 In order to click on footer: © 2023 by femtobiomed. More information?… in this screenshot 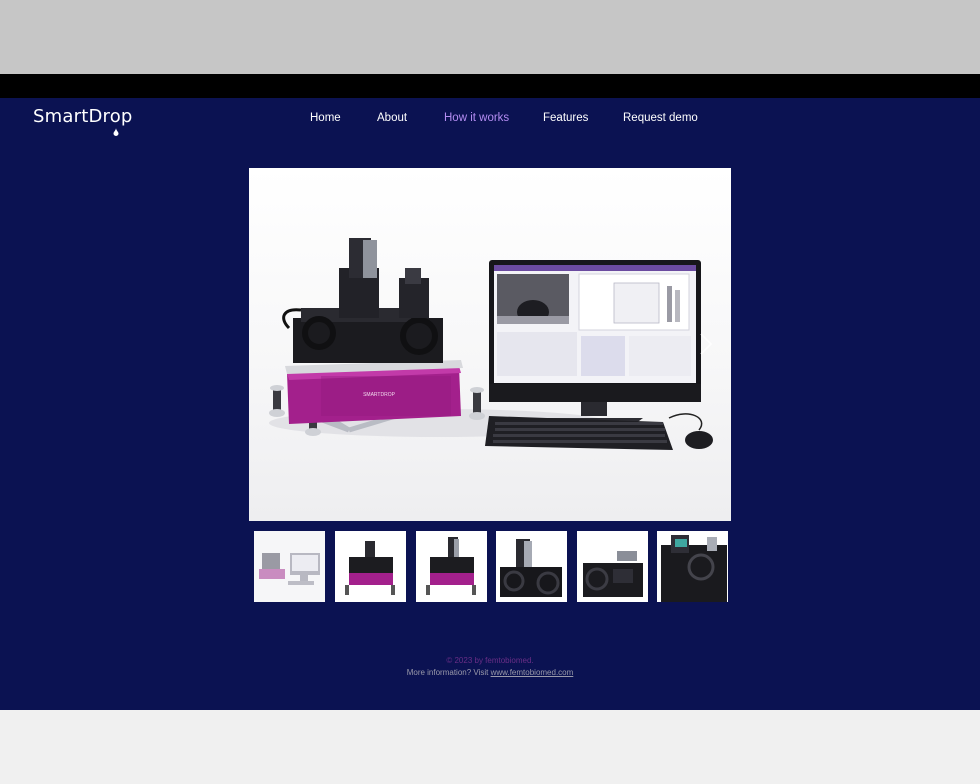, I will do `click(490, 667)`.